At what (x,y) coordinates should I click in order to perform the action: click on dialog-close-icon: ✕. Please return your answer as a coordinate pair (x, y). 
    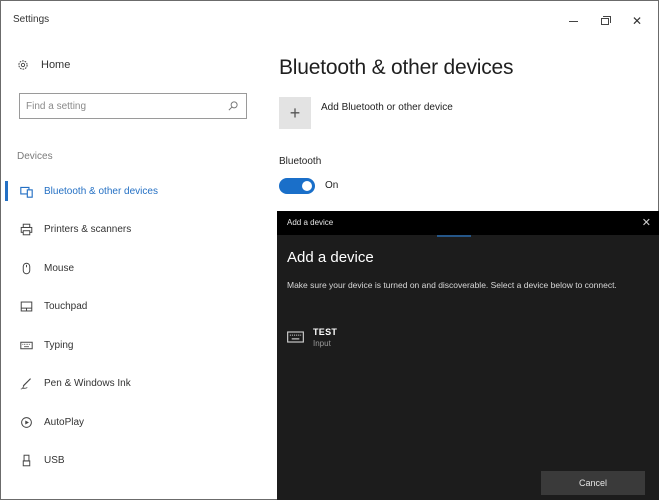
    Looking at the image, I should click on (646, 222).